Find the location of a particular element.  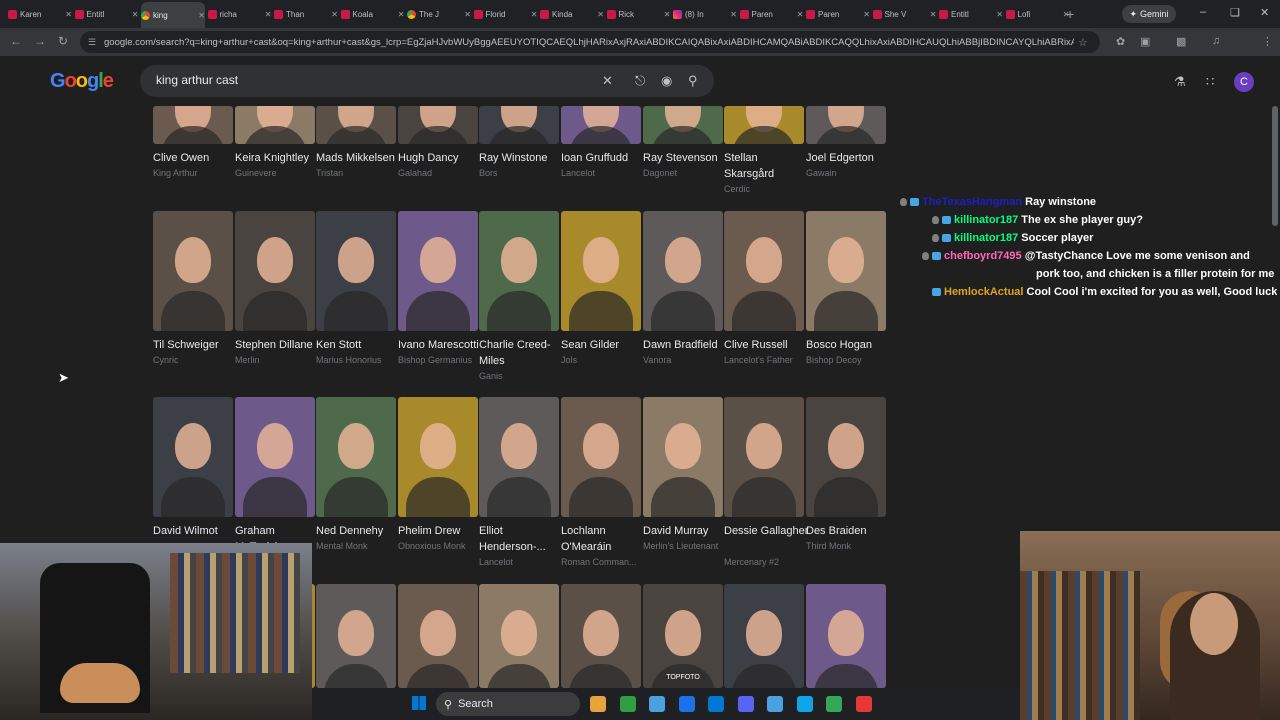

browser-tab: Koala ✕ is located at coordinates (372, 14).